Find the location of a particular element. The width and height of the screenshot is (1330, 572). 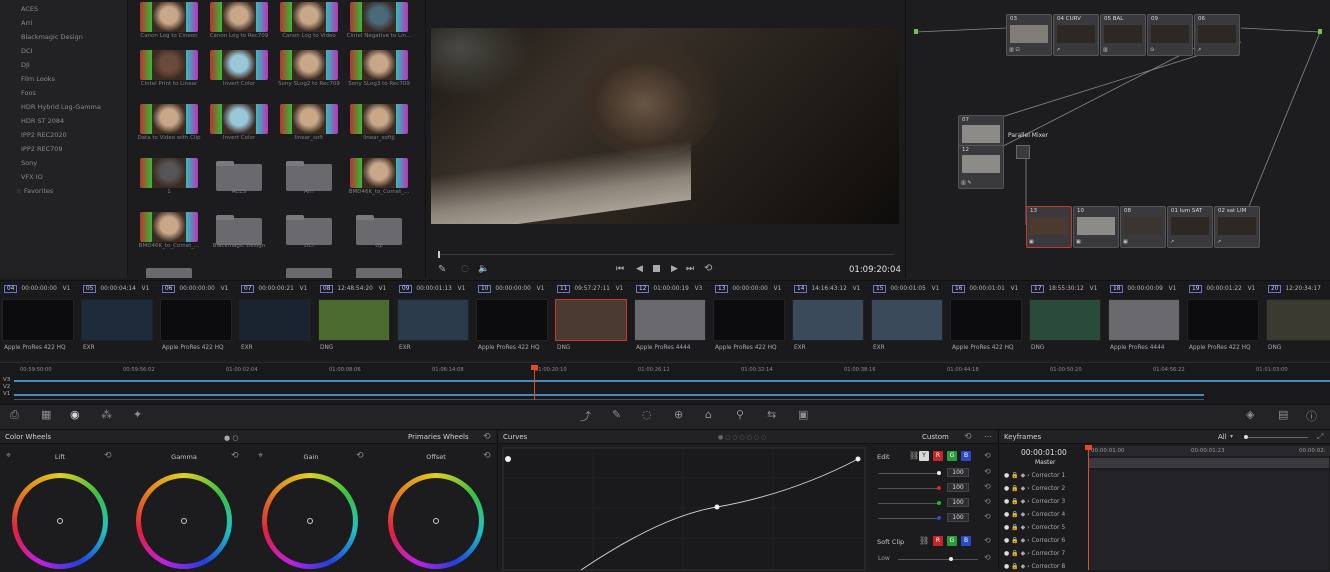

node-02-sat-lim: 02 sat LIM ↗ is located at coordinates (1237, 227).